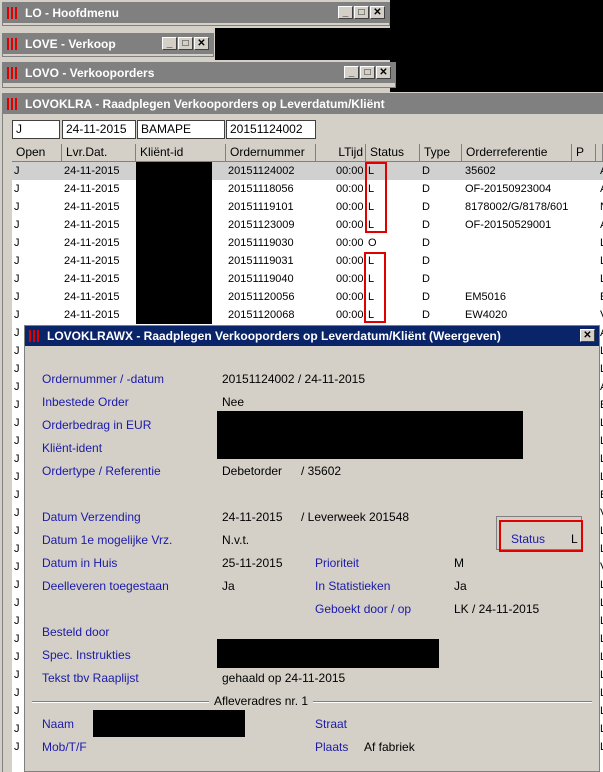 Image resolution: width=603 pixels, height=772 pixels. Describe the element at coordinates (517, 153) in the screenshot. I see `column-header-orderreferentie: Orderreferentie` at that location.